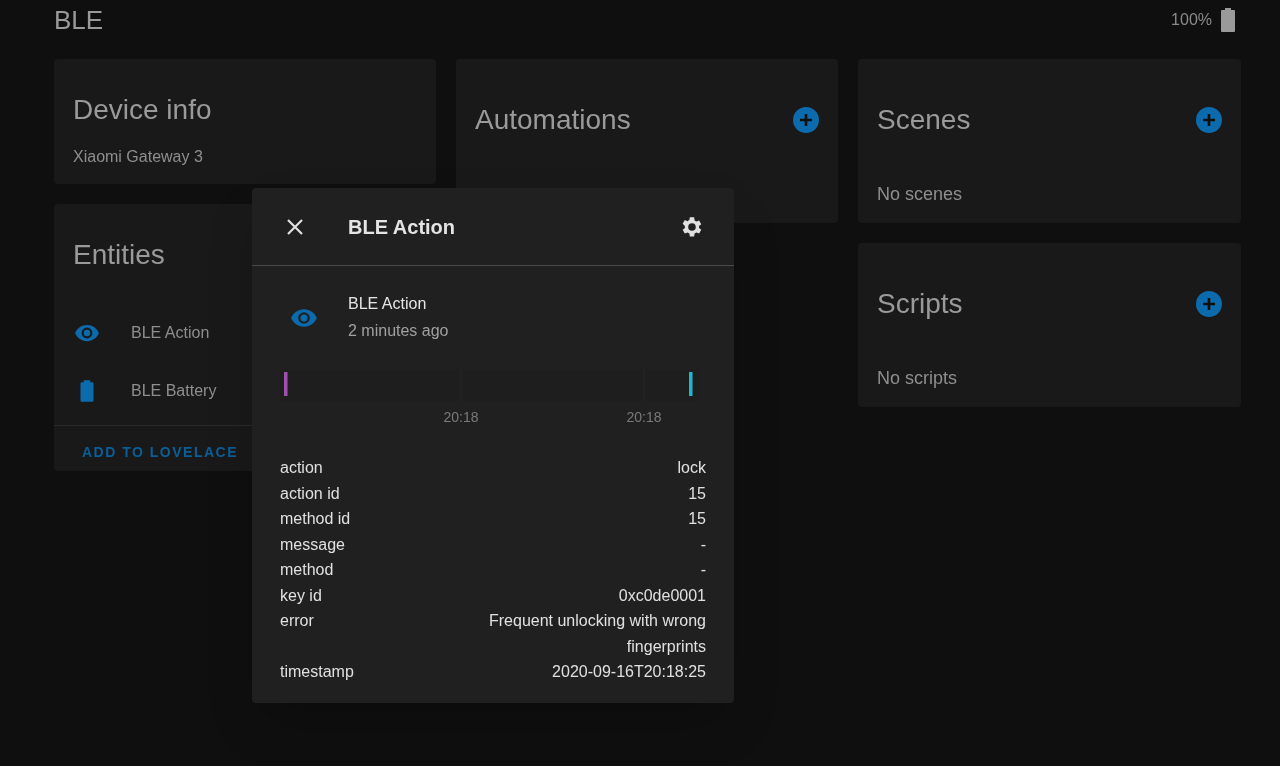  Describe the element at coordinates (629, 672) in the screenshot. I see `attribute-value: 2020-09-16T20:18:25` at that location.